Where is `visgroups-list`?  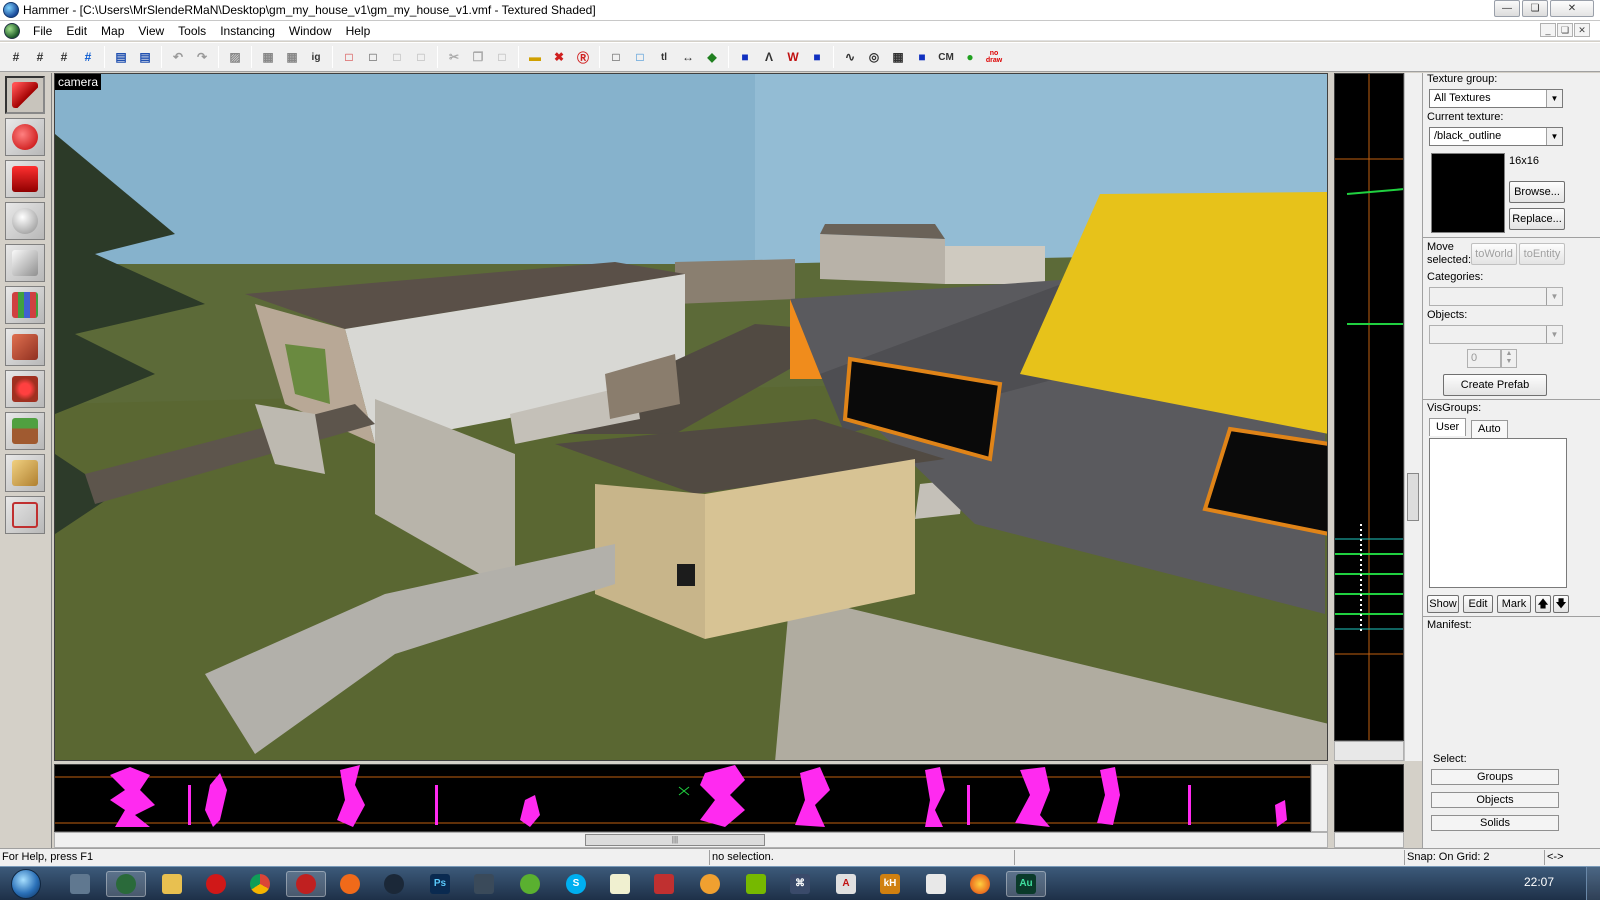
visgroups-list is located at coordinates (1498, 513).